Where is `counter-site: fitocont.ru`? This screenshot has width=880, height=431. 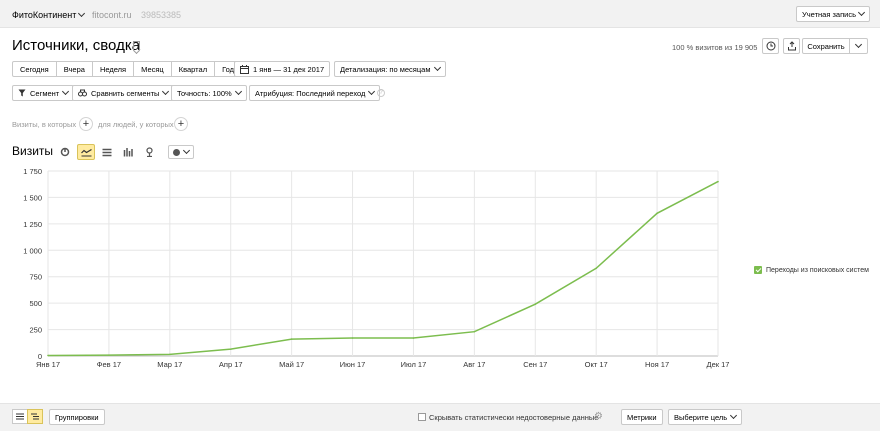
counter-site: fitocont.ru is located at coordinates (112, 15).